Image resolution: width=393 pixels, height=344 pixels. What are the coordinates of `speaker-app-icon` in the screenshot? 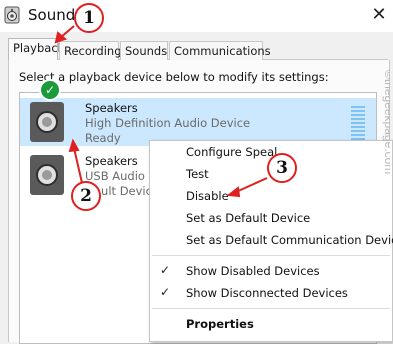 It's located at (12, 15).